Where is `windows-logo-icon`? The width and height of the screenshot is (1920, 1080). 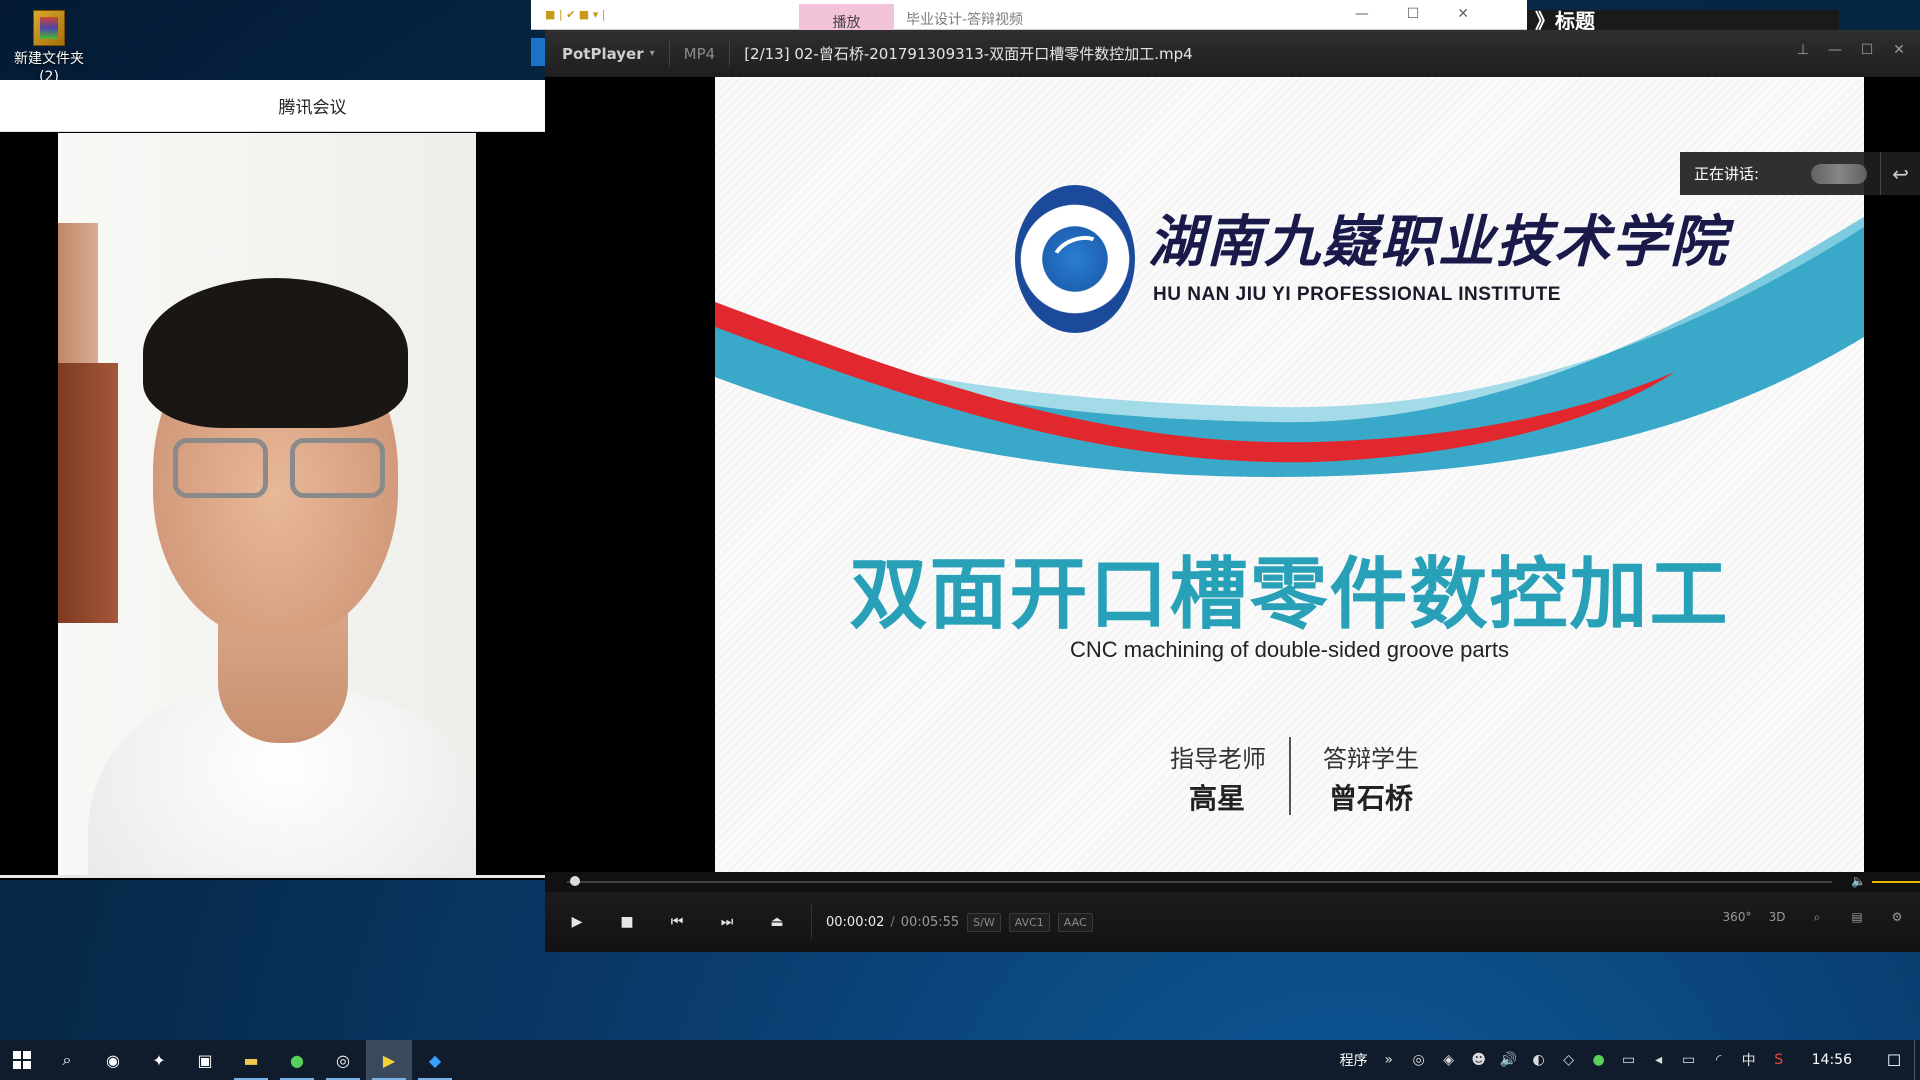 windows-logo-icon is located at coordinates (22, 1060).